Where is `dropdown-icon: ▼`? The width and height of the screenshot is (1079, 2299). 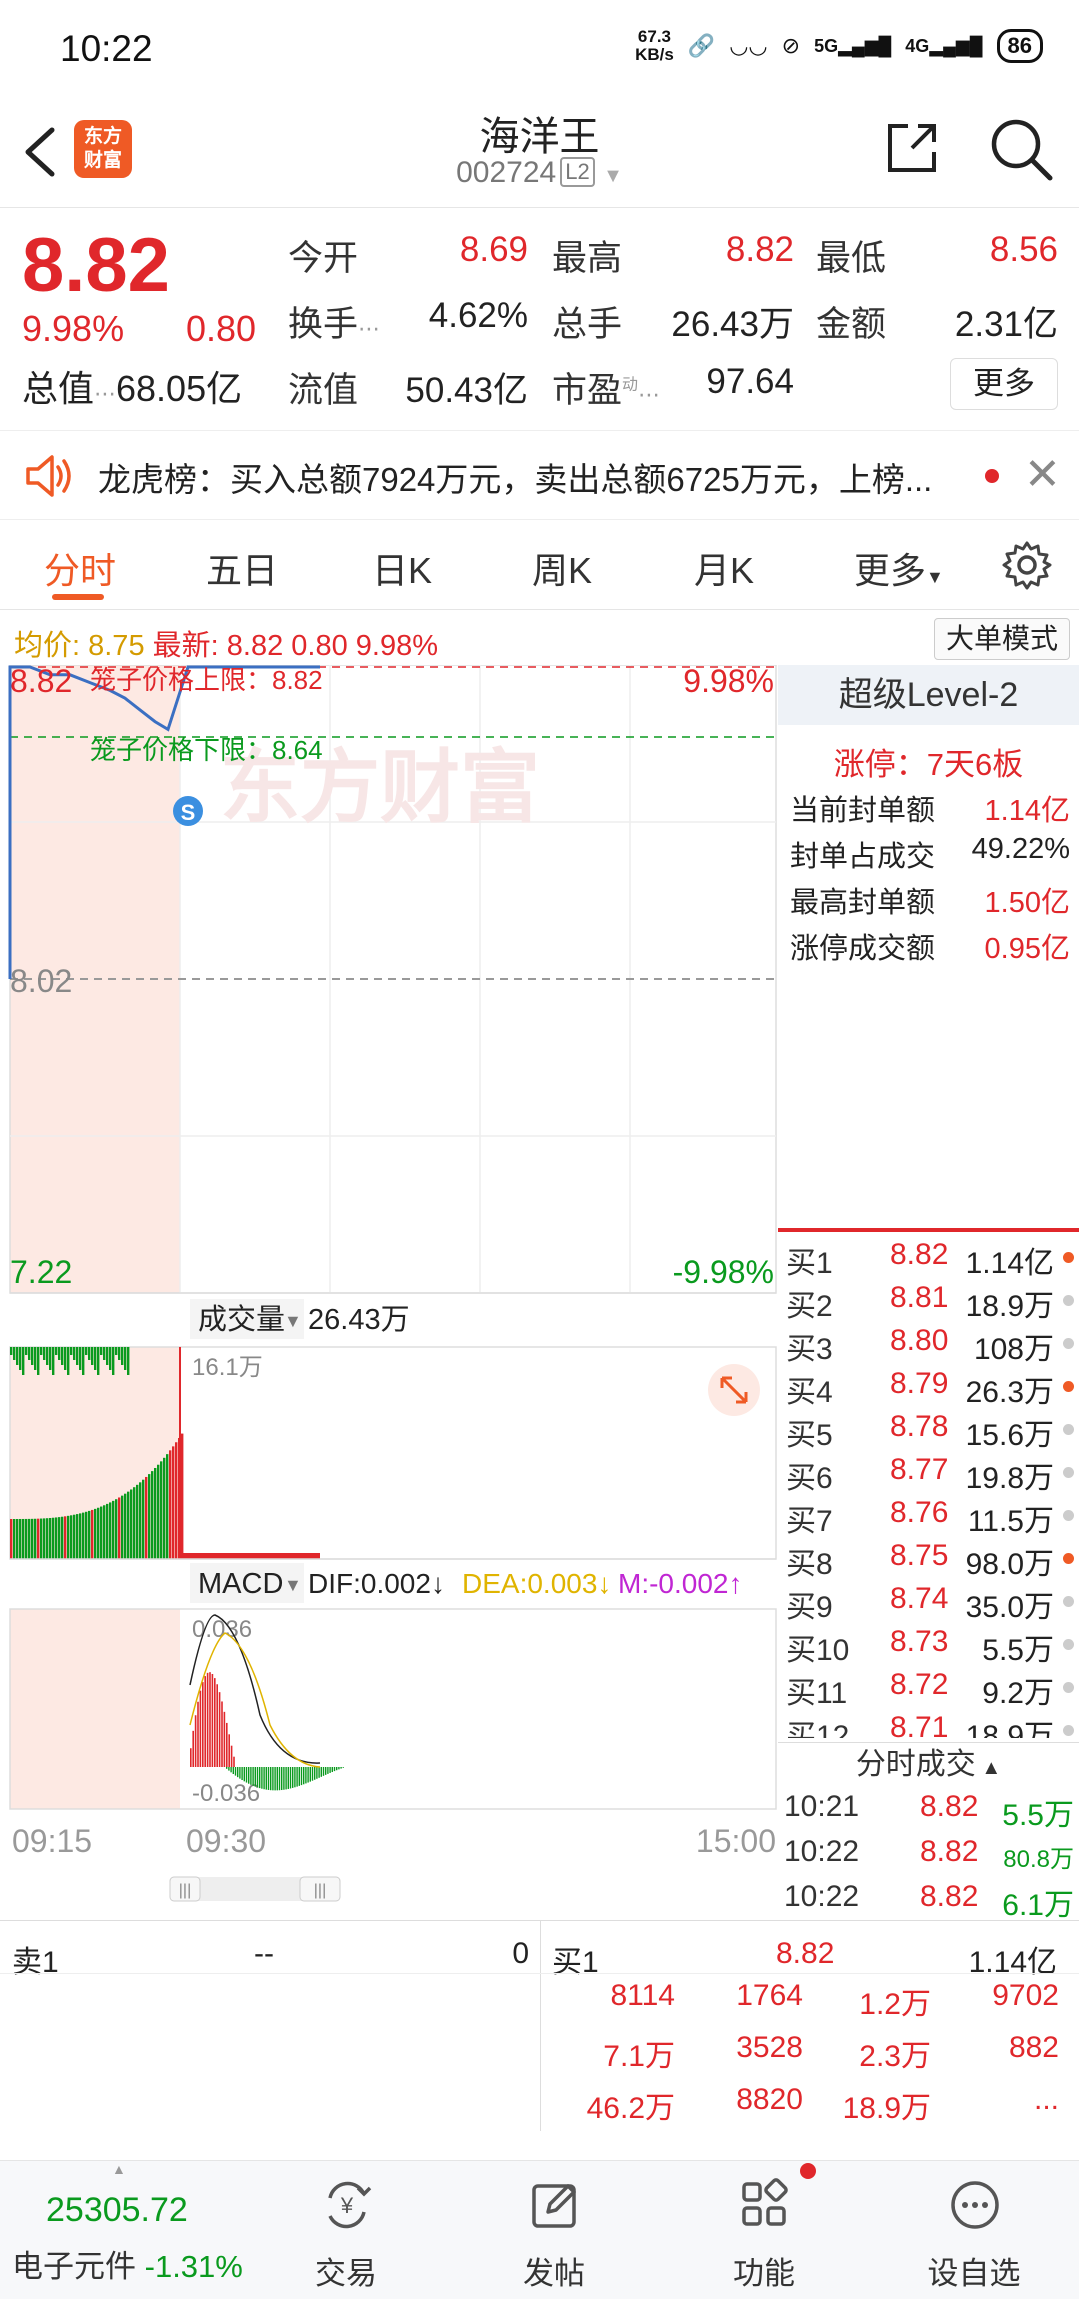 dropdown-icon: ▼ is located at coordinates (293, 1321).